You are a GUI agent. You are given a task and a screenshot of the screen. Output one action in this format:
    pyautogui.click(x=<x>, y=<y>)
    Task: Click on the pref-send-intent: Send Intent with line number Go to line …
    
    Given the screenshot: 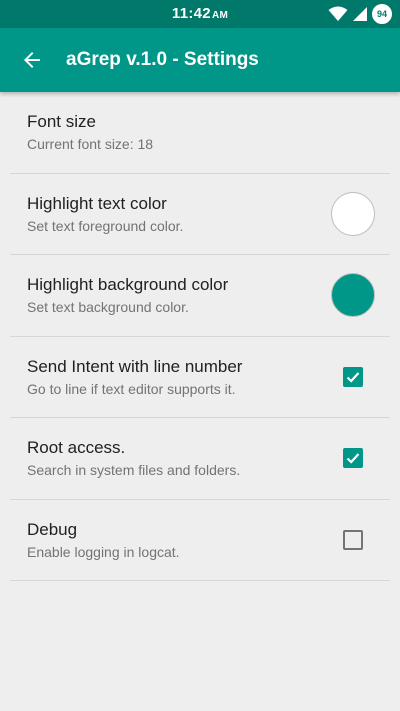 What is the action you would take?
    pyautogui.click(x=200, y=377)
    